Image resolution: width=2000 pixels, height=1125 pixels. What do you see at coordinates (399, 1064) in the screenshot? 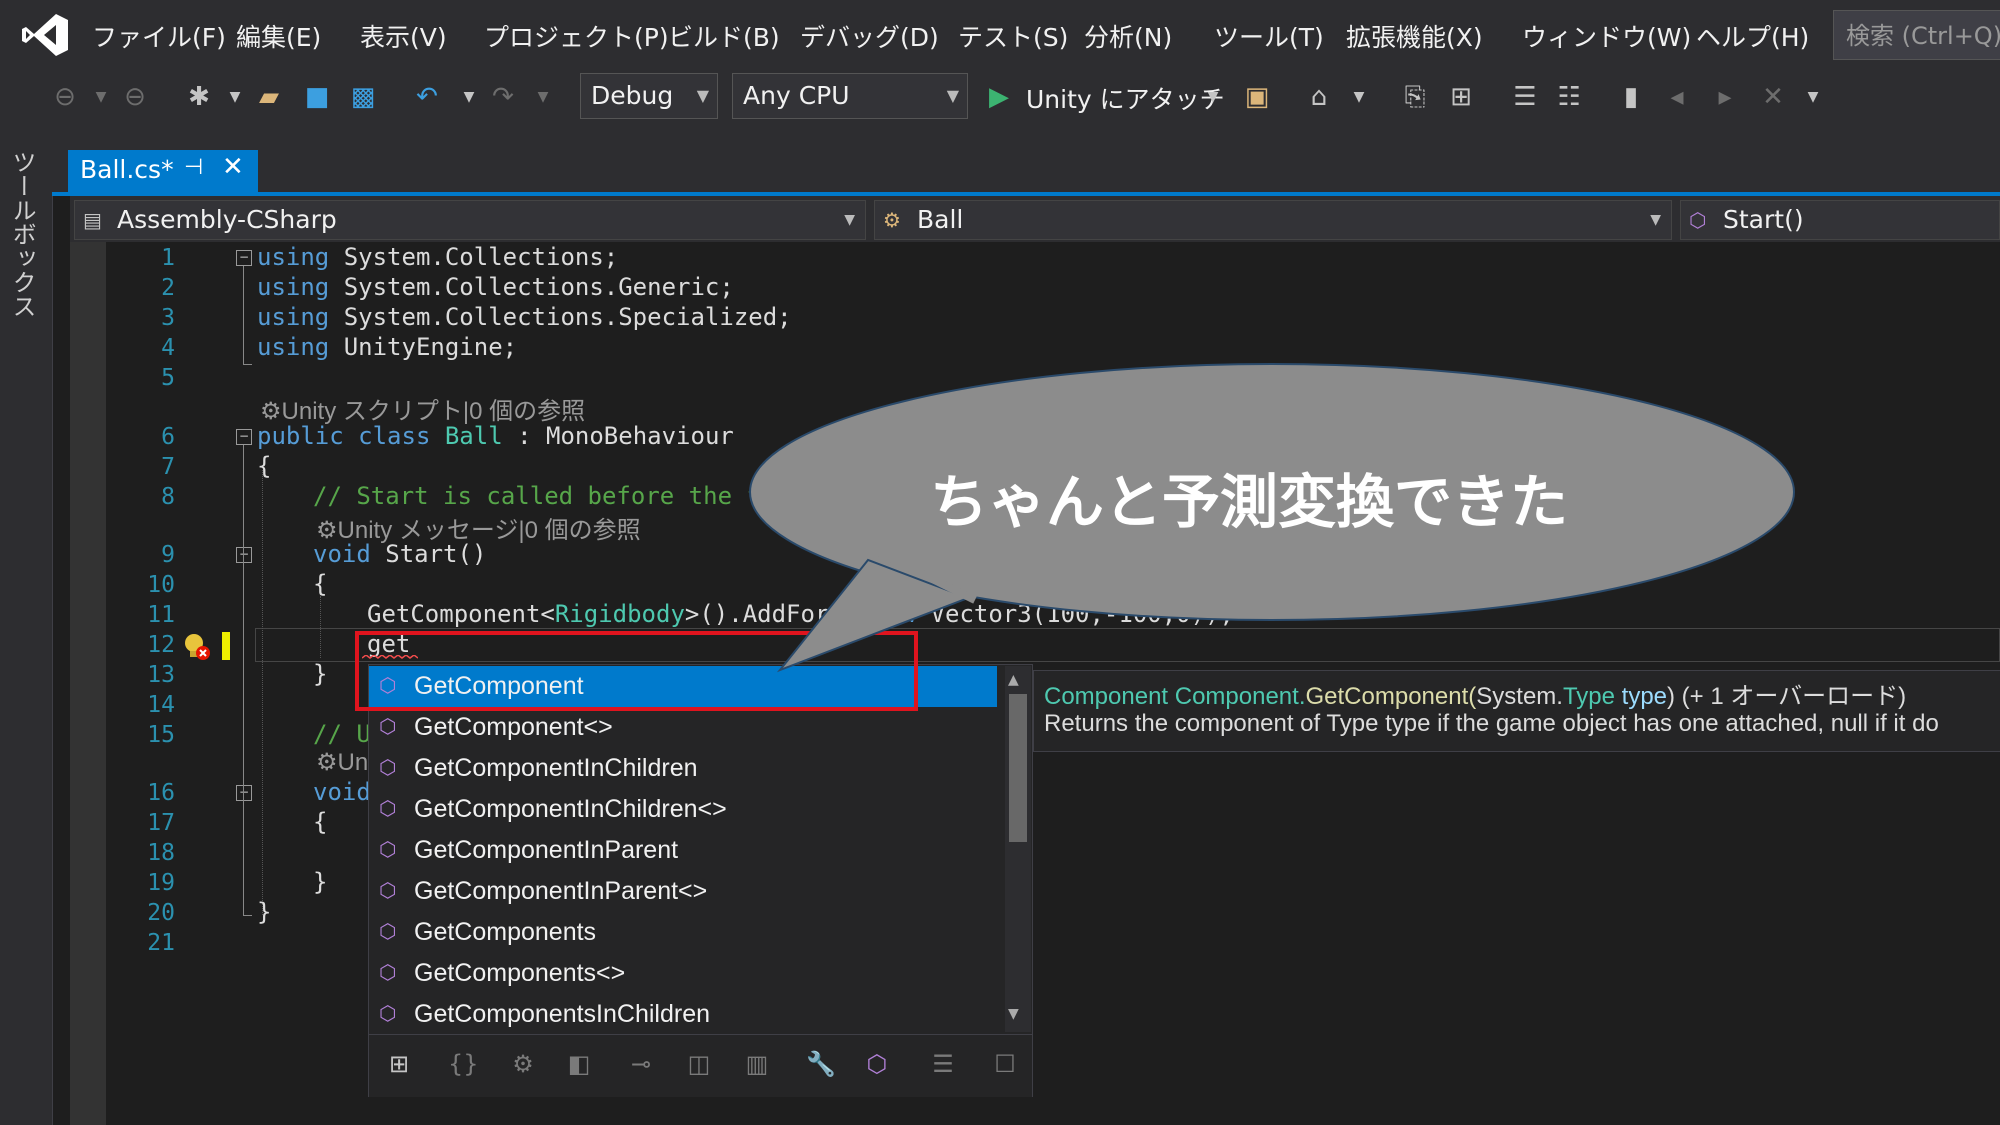
I see `expand-icon: ⊞` at bounding box center [399, 1064].